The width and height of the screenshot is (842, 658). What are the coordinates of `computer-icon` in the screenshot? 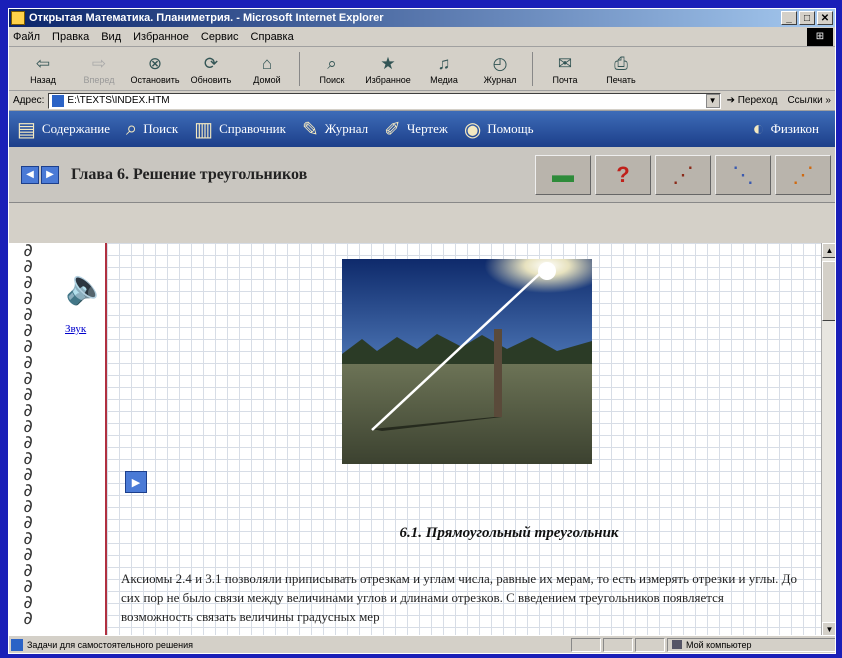 It's located at (677, 644).